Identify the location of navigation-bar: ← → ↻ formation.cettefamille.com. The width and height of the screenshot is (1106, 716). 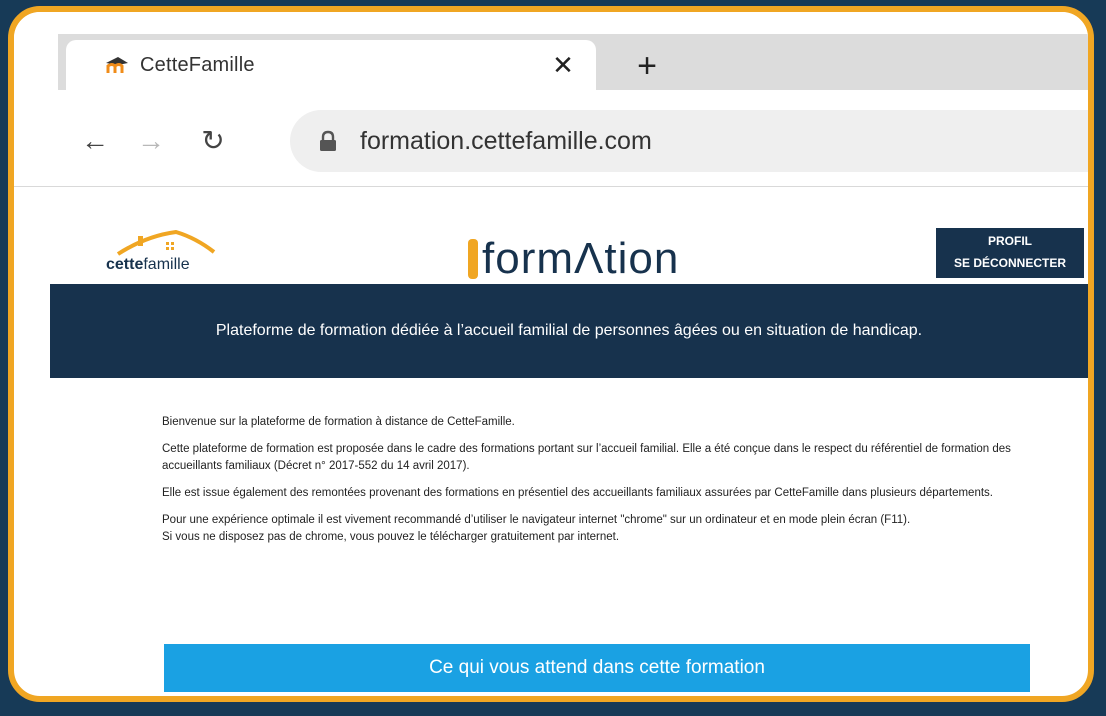
(551, 138).